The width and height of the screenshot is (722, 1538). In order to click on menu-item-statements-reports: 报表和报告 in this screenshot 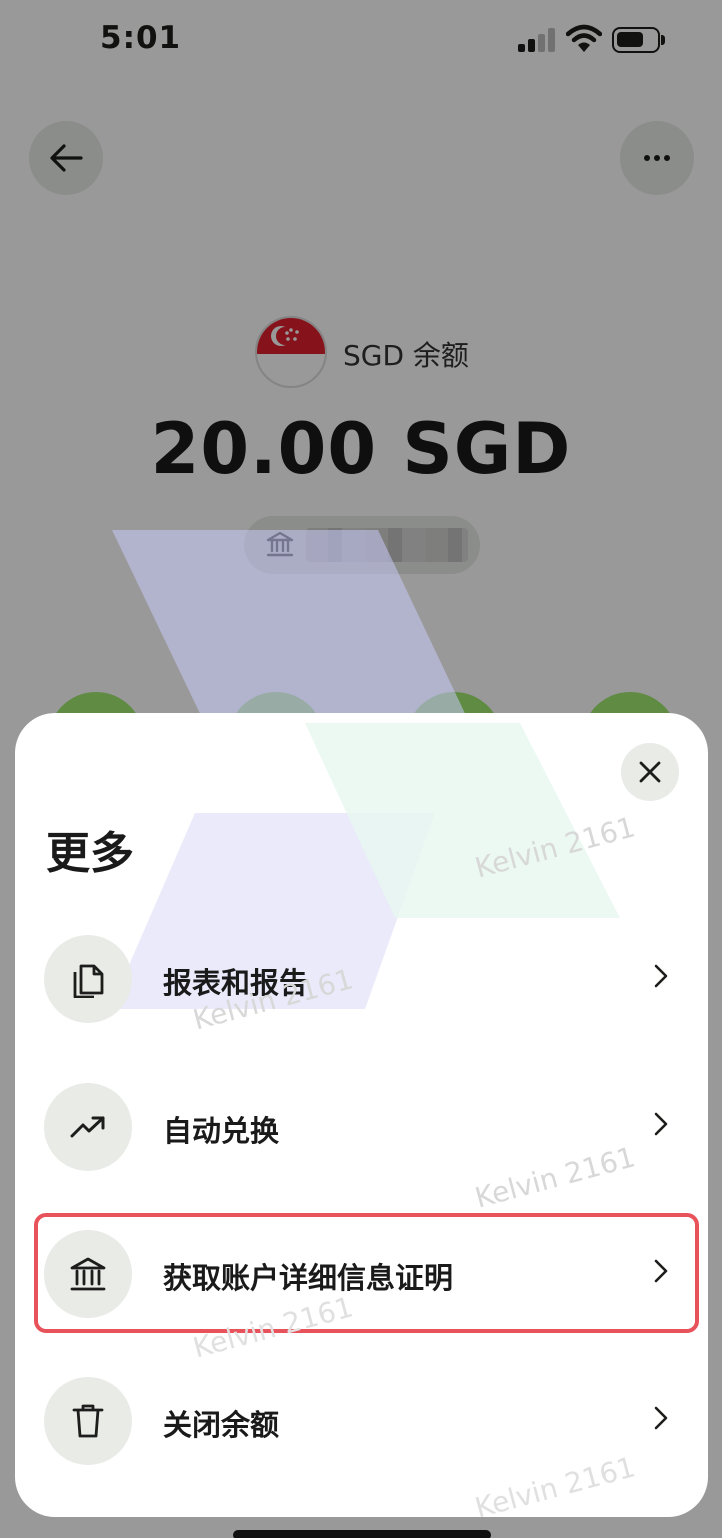, I will do `click(361, 979)`.